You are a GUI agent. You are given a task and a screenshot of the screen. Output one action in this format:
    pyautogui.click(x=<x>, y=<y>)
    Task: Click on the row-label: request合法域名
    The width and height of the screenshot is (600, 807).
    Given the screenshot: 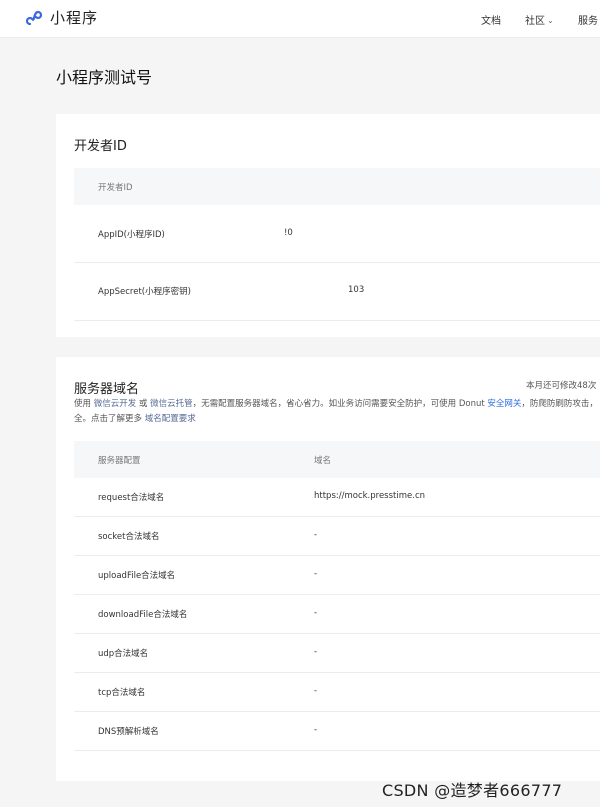 What is the action you would take?
    pyautogui.click(x=131, y=498)
    